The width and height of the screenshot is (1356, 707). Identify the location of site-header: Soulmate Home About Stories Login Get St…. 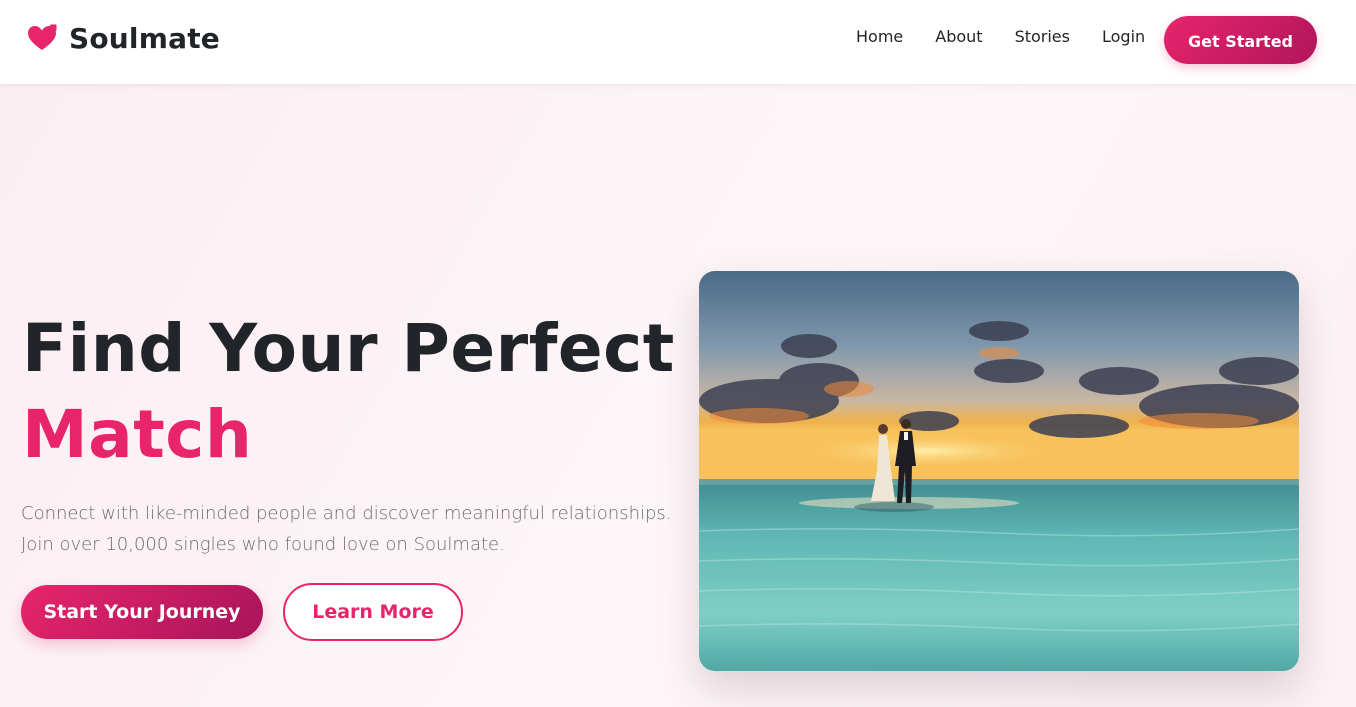
(678, 42).